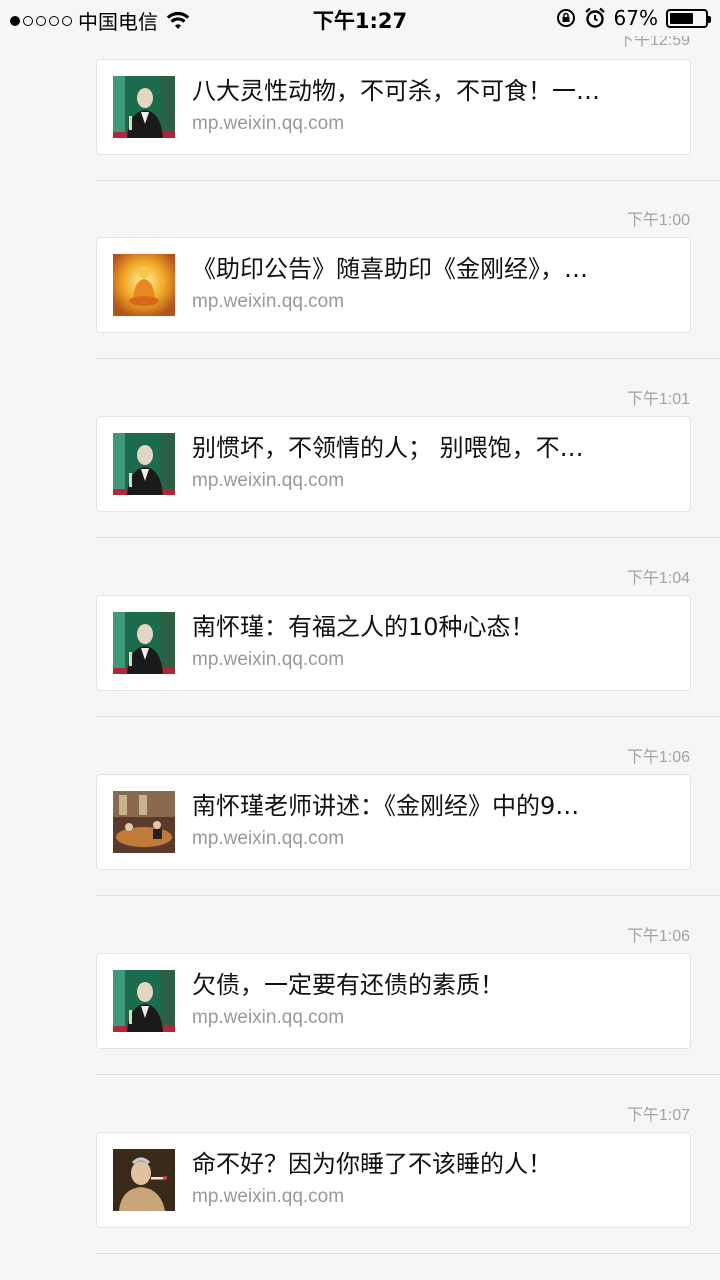  I want to click on link-card: 《助印公告》随喜助印《金刚经》，… mp.weixin.qq.com, so click(393, 285).